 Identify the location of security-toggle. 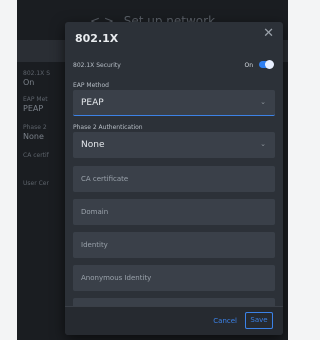
(266, 64).